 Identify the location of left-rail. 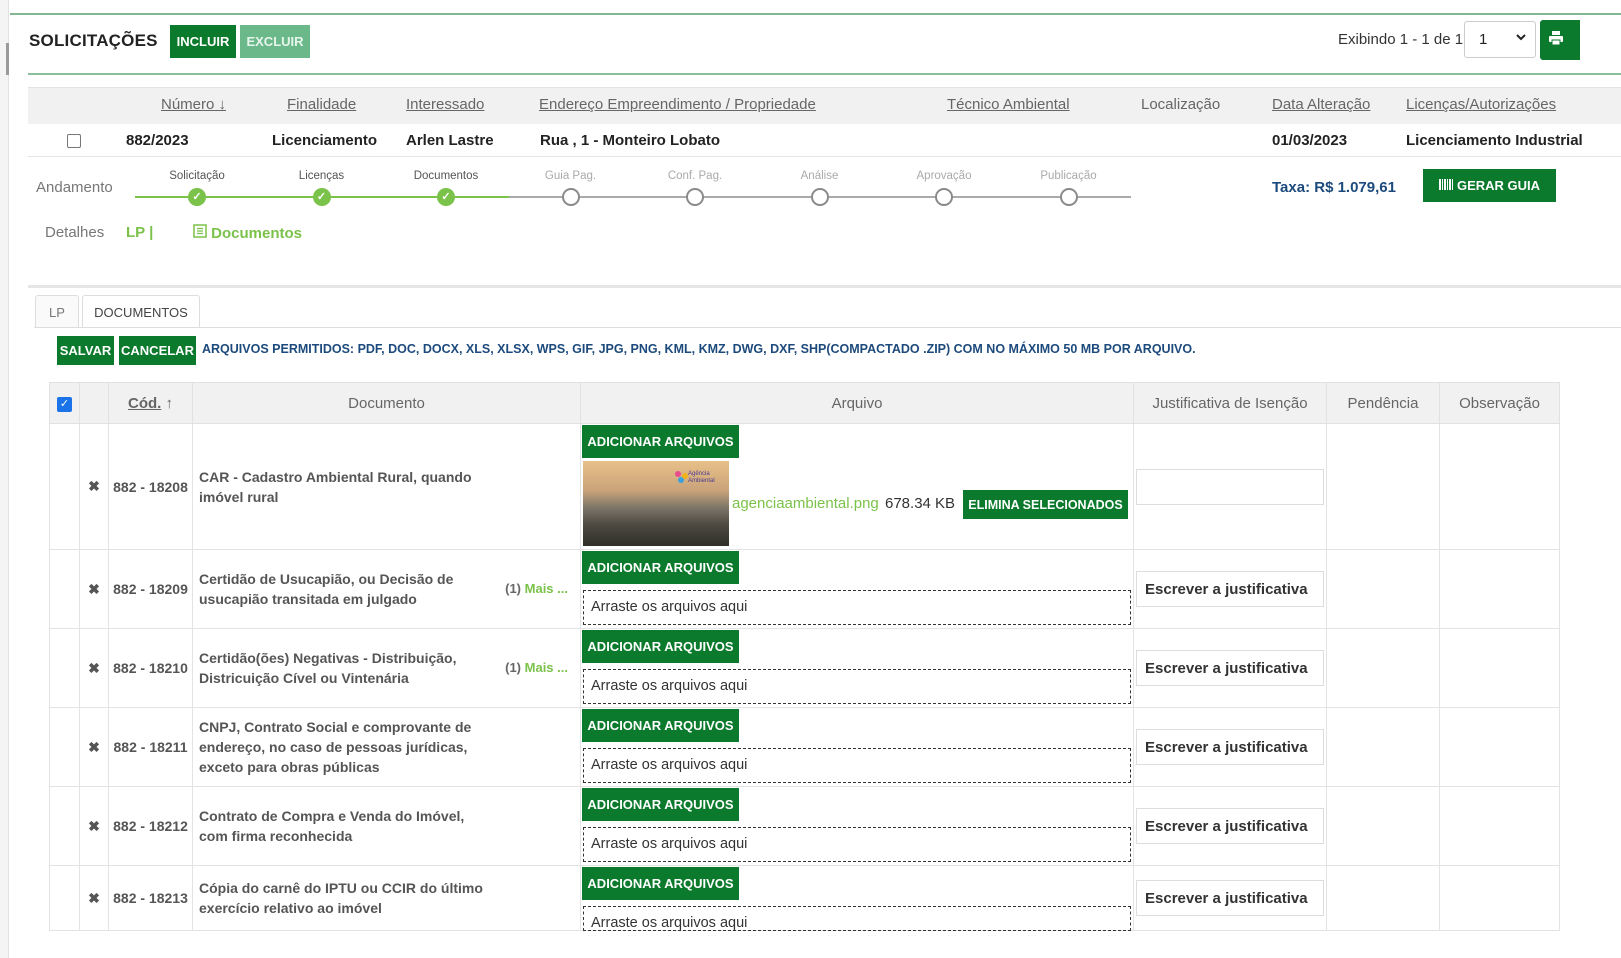
(4, 479).